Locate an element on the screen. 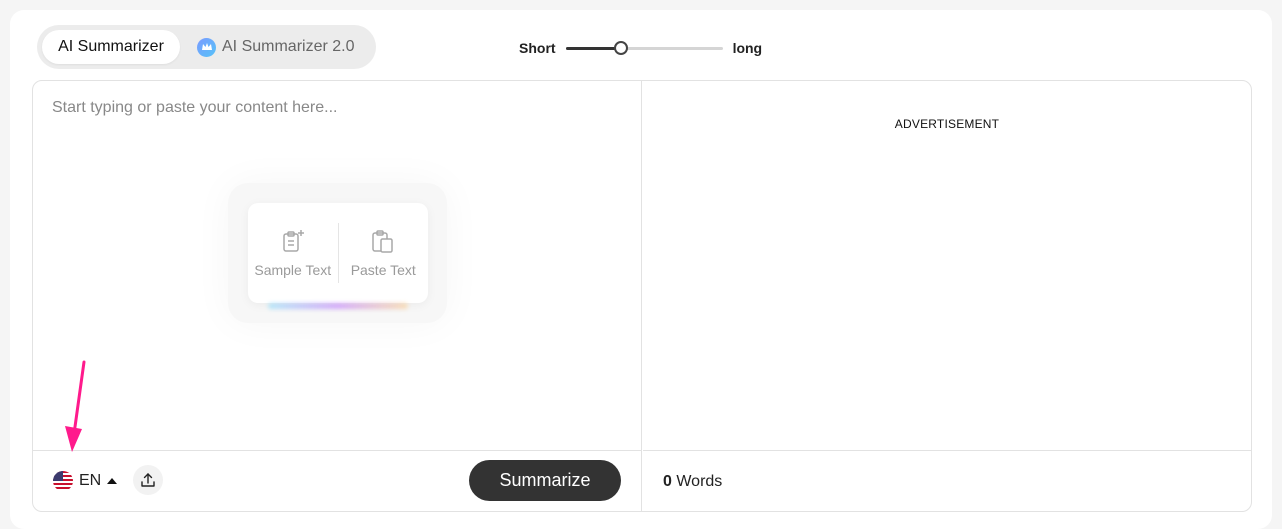 This screenshot has height=529, width=1282. crown-icon is located at coordinates (206, 47).